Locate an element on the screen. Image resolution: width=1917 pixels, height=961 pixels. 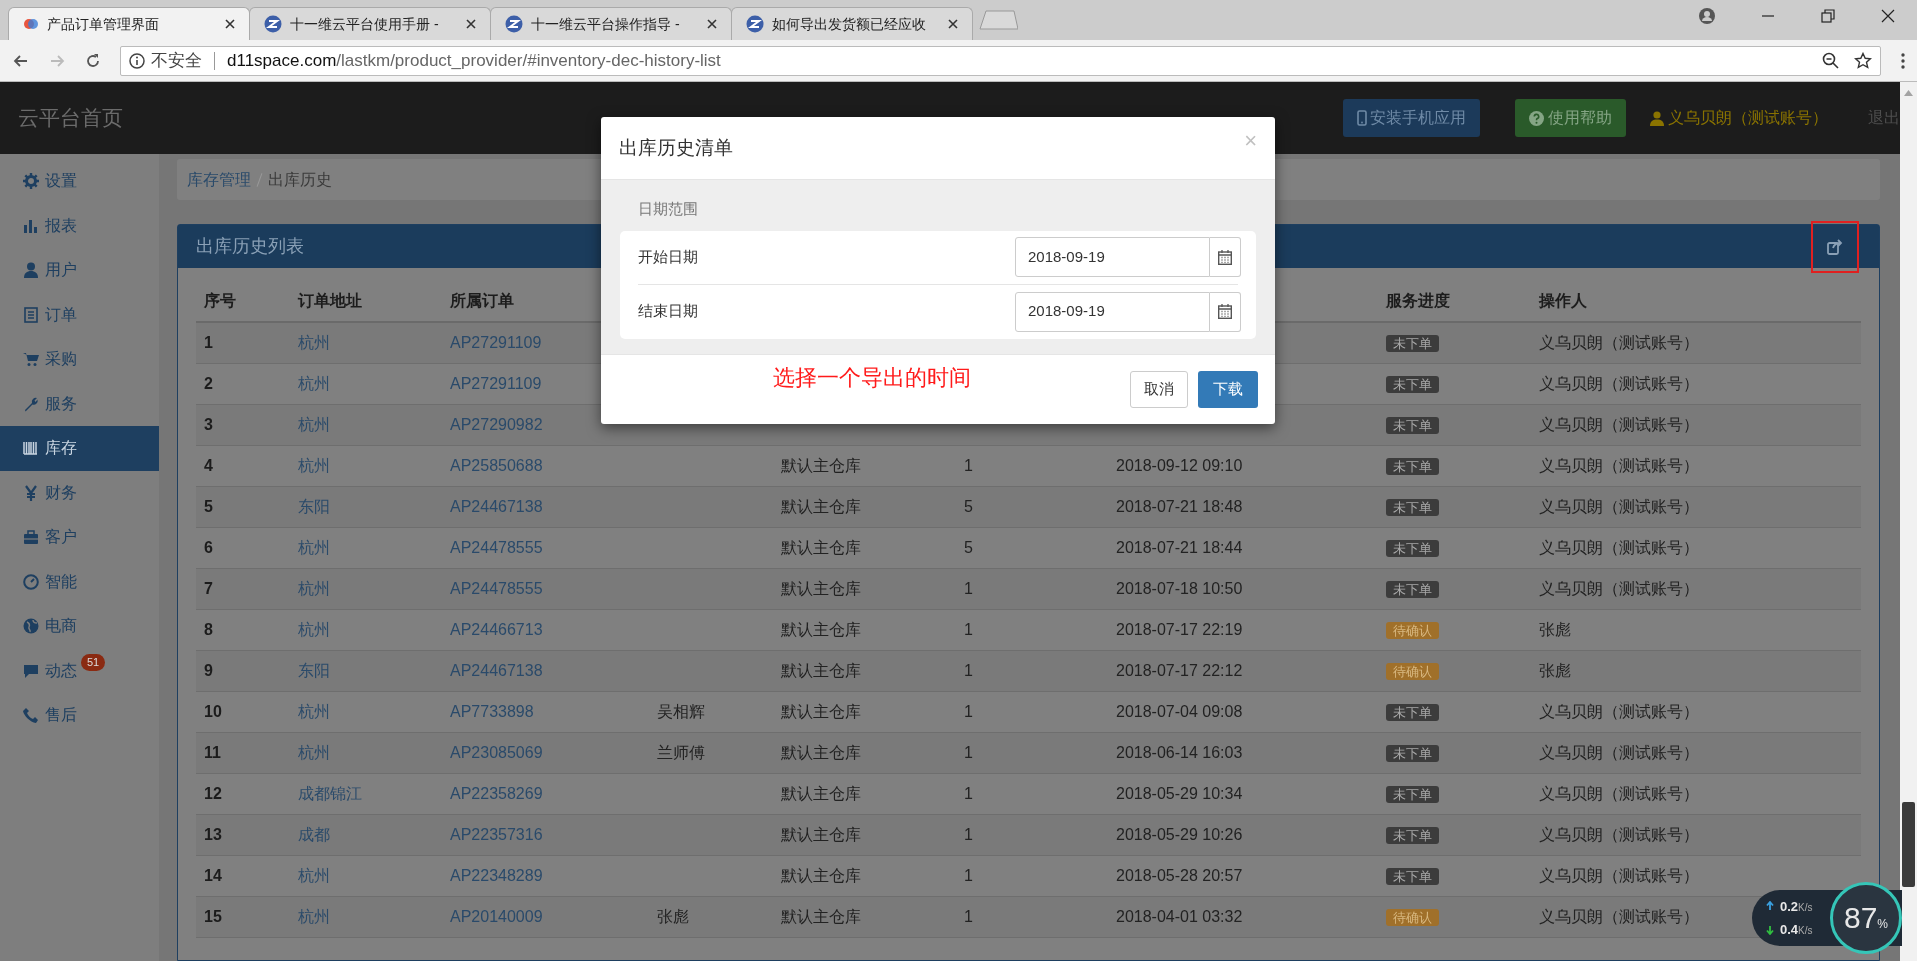
speed-reading: 0.2K/s is located at coordinates (1796, 906).